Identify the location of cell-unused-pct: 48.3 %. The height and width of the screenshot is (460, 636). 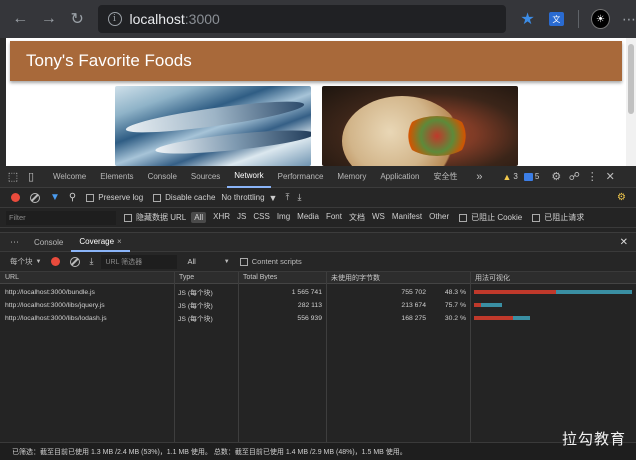
(455, 292).